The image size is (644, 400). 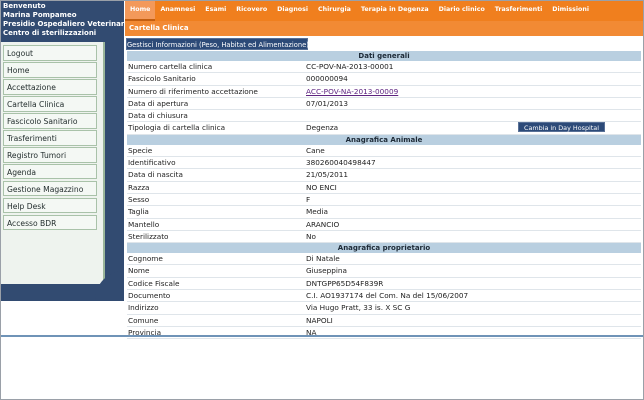 I want to click on row-value: 000000094, so click(x=327, y=79).